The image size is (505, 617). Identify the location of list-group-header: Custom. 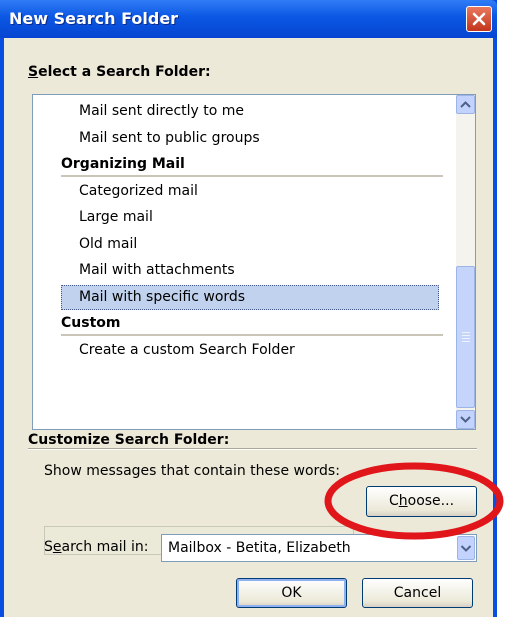
(243, 323).